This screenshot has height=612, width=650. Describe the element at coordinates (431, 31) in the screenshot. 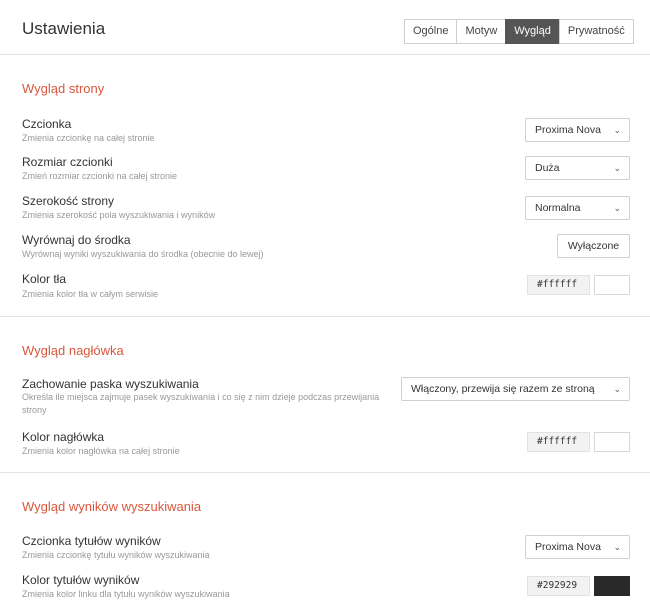

I see `tab-general: Ogólne` at that location.